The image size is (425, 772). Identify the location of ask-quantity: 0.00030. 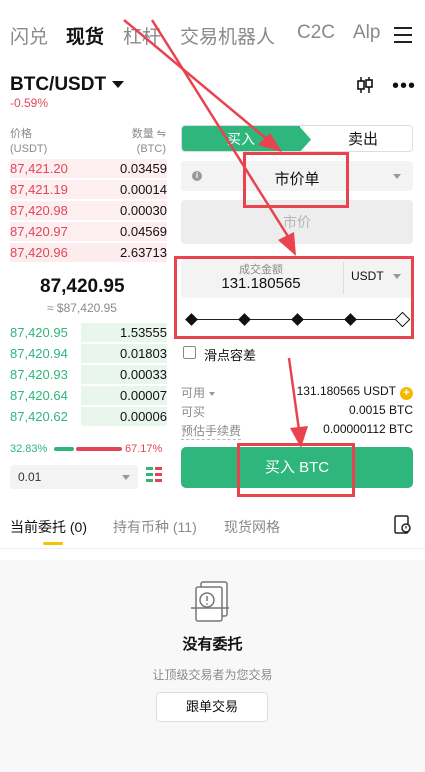
(143, 210).